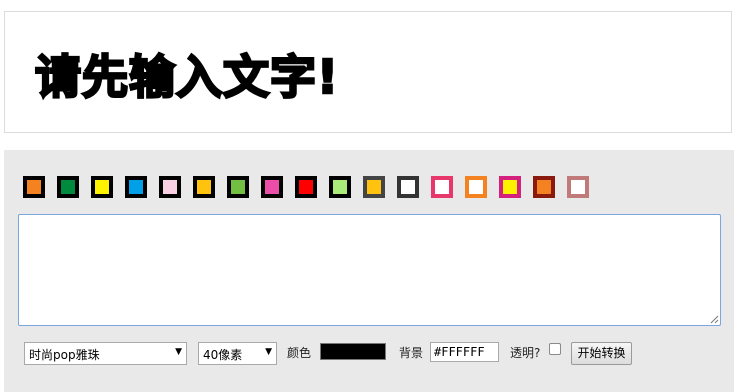 The height and width of the screenshot is (392, 734). I want to click on font-select-value: 时尚pop雅珠, so click(64, 355).